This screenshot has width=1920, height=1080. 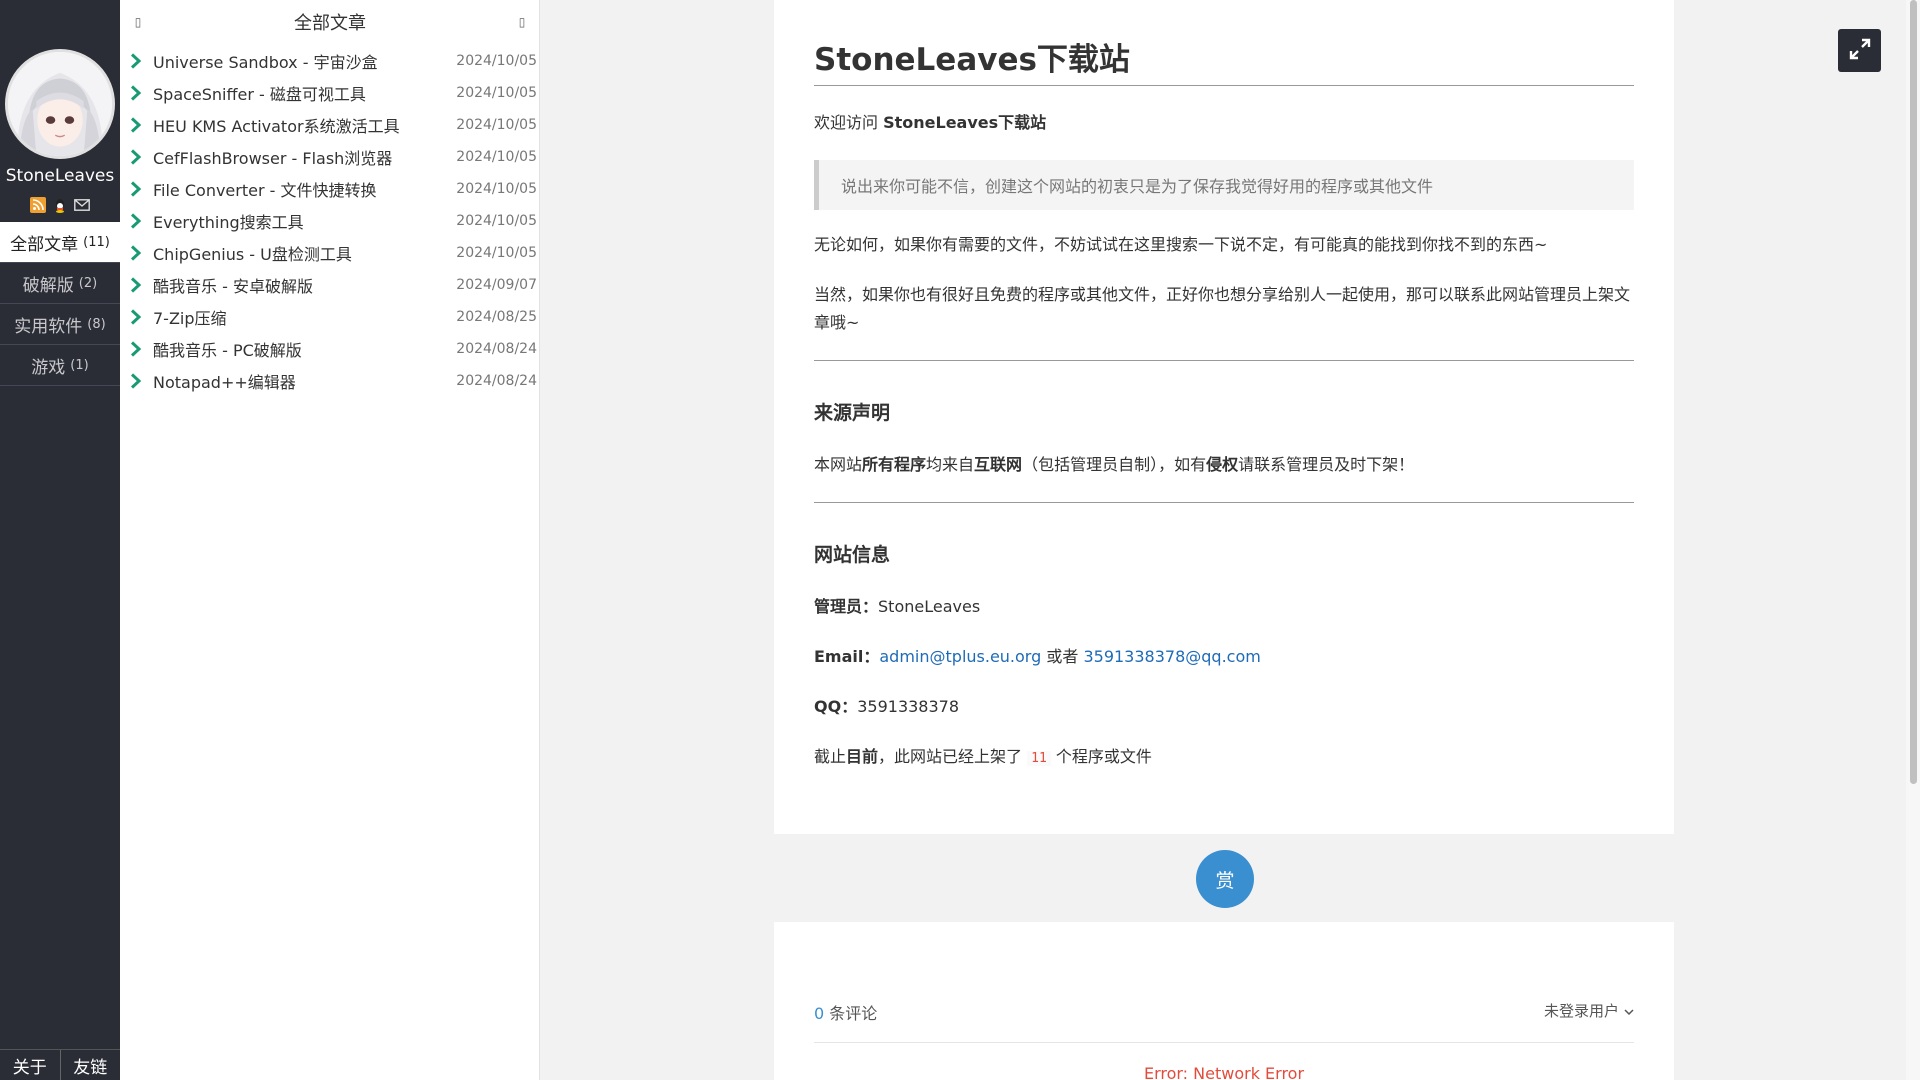 I want to click on friends-link: 友链, so click(x=91, y=1065).